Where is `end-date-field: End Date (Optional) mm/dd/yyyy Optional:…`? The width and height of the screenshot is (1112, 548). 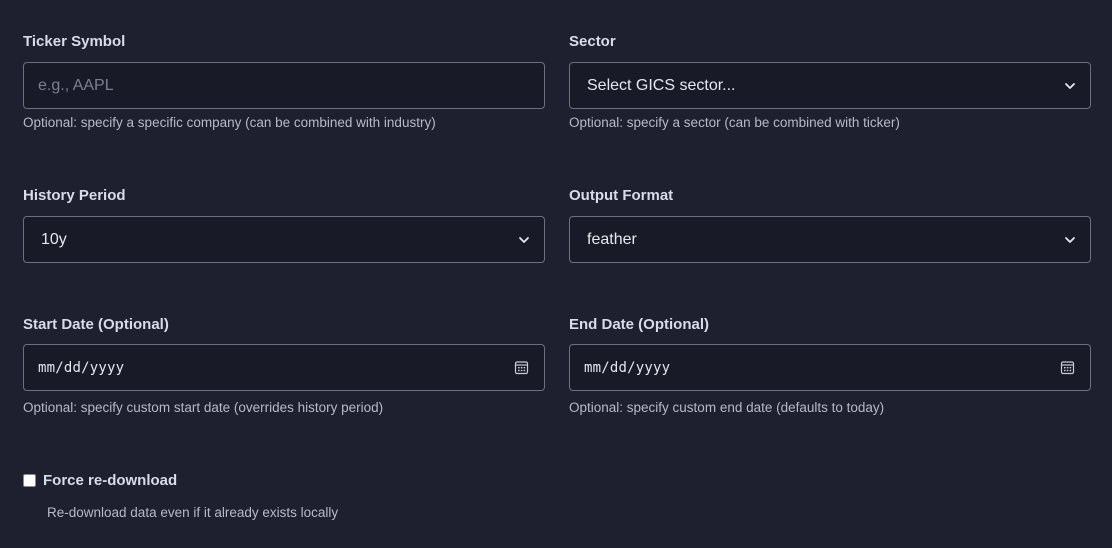
end-date-field: End Date (Optional) mm/dd/yyyy Optional:… is located at coordinates (830, 365).